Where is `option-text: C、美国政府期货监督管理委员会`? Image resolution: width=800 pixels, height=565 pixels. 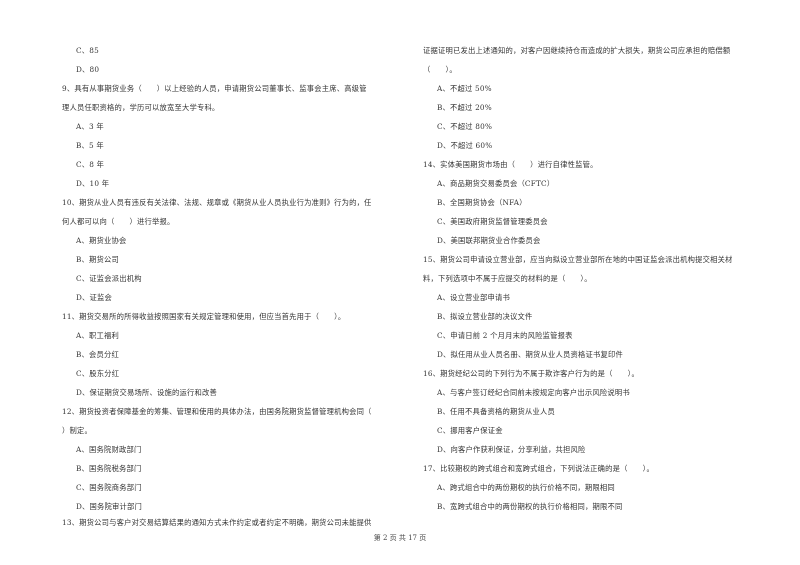 option-text: C、美国政府期货监督管理委员会 is located at coordinates (492, 221).